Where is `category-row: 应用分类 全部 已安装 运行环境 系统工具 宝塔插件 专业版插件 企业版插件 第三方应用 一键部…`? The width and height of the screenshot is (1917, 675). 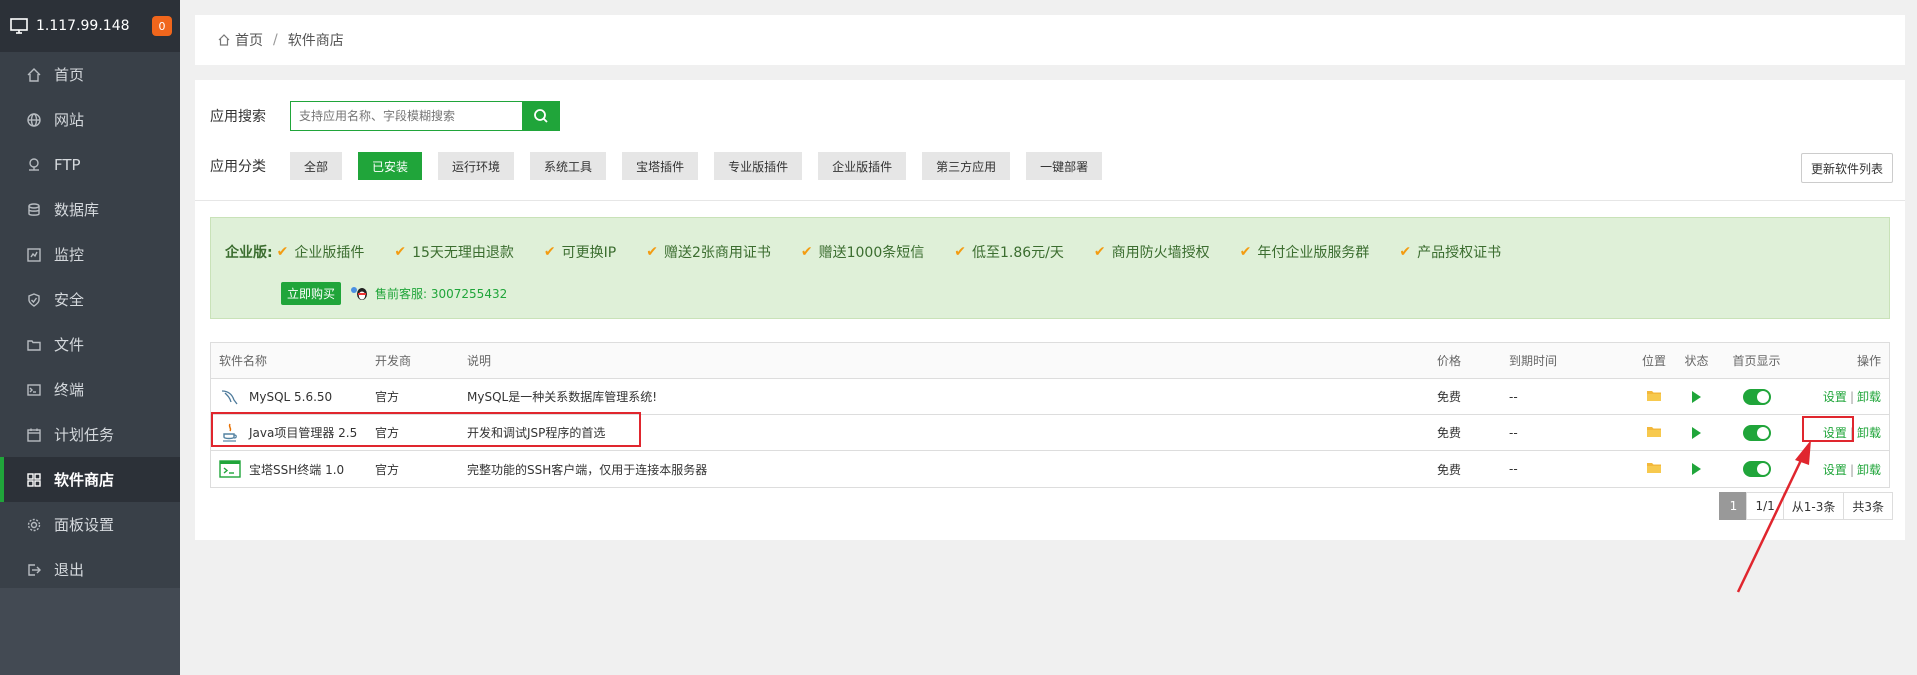
category-row: 应用分类 全部 已安装 运行环境 系统工具 宝塔插件 专业版插件 企业版插件 第三方应用 一键部… is located at coordinates (664, 166).